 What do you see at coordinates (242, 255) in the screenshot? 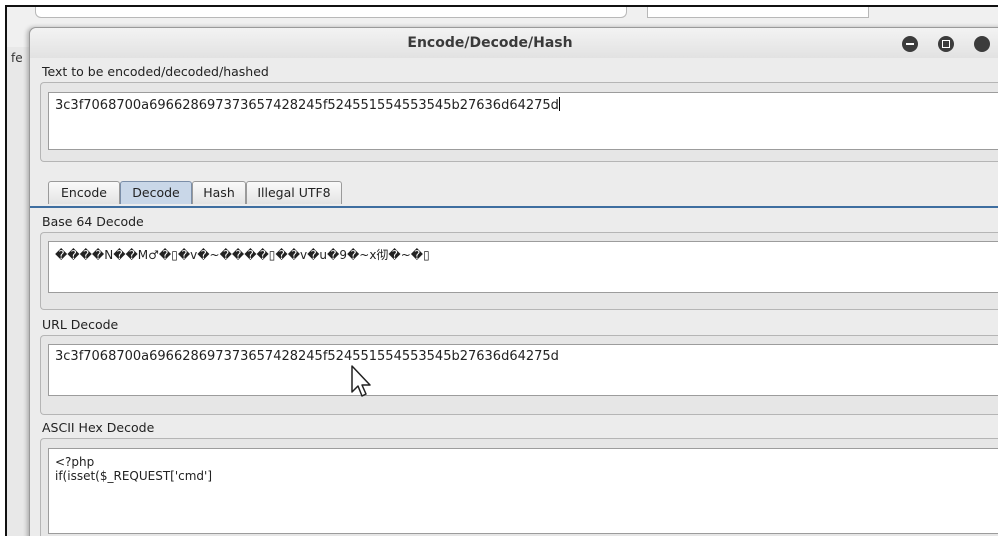
I see `base64-decode-text: ����N��M♂�▯�v�~����▯��v�u�9�~x彻�~�▯` at bounding box center [242, 255].